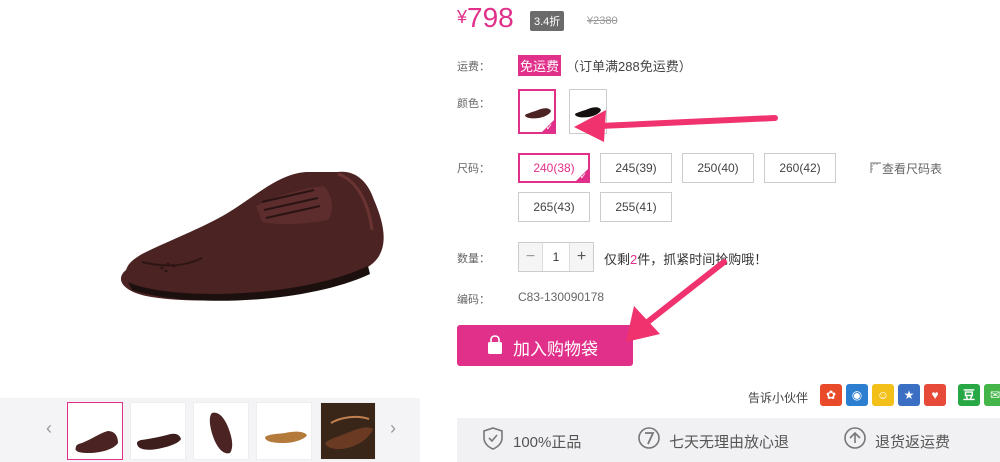  I want to click on thumbnail-strip: ‹ ›, so click(210, 430).